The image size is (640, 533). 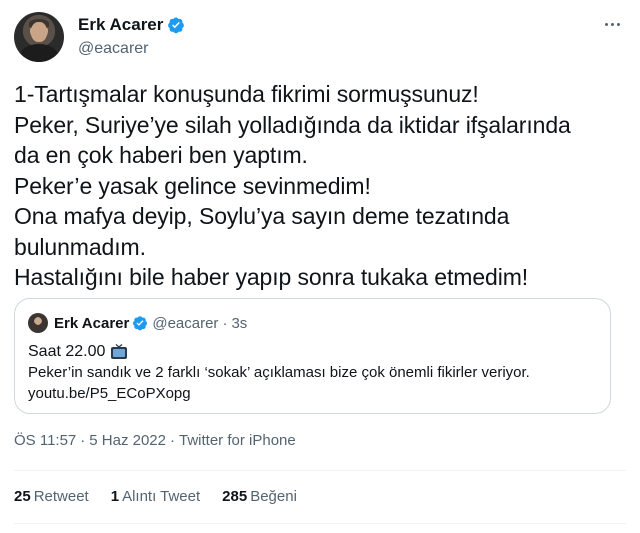 I want to click on avatar-shoulders, so click(x=39, y=53).